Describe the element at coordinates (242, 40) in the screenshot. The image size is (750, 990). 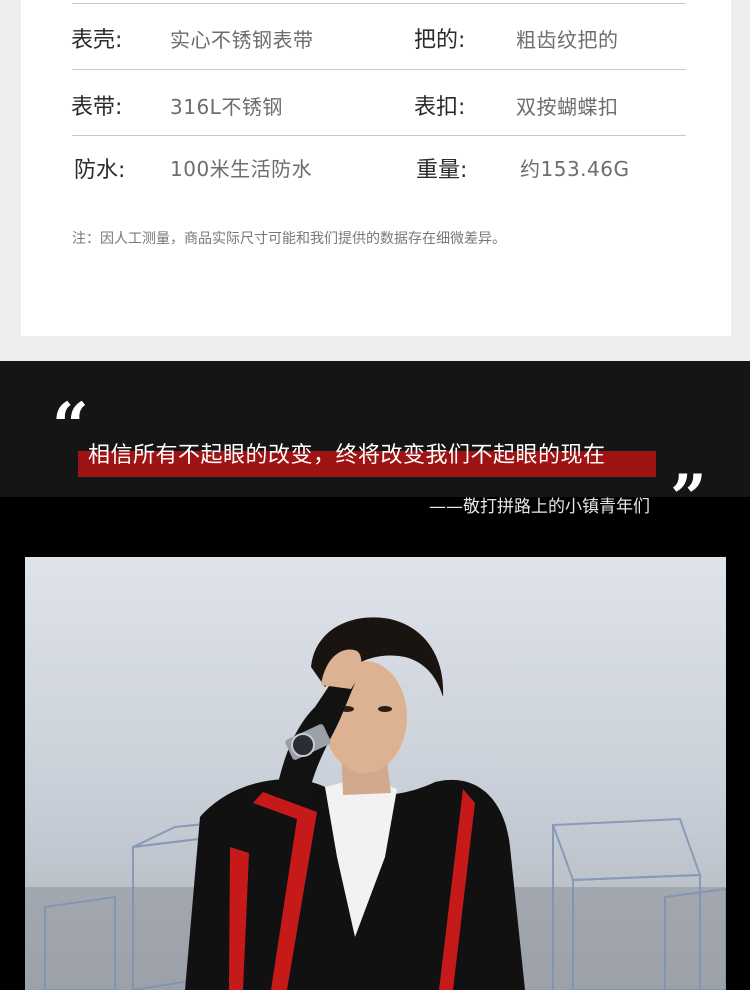
I see `spec-value-case: 实心不锈钢表带` at that location.